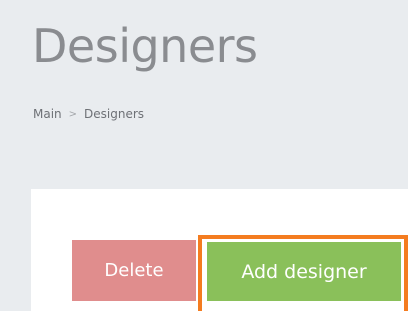 The height and width of the screenshot is (311, 408). Describe the element at coordinates (47, 114) in the screenshot. I see `breadcrumb-item-main: Main` at that location.